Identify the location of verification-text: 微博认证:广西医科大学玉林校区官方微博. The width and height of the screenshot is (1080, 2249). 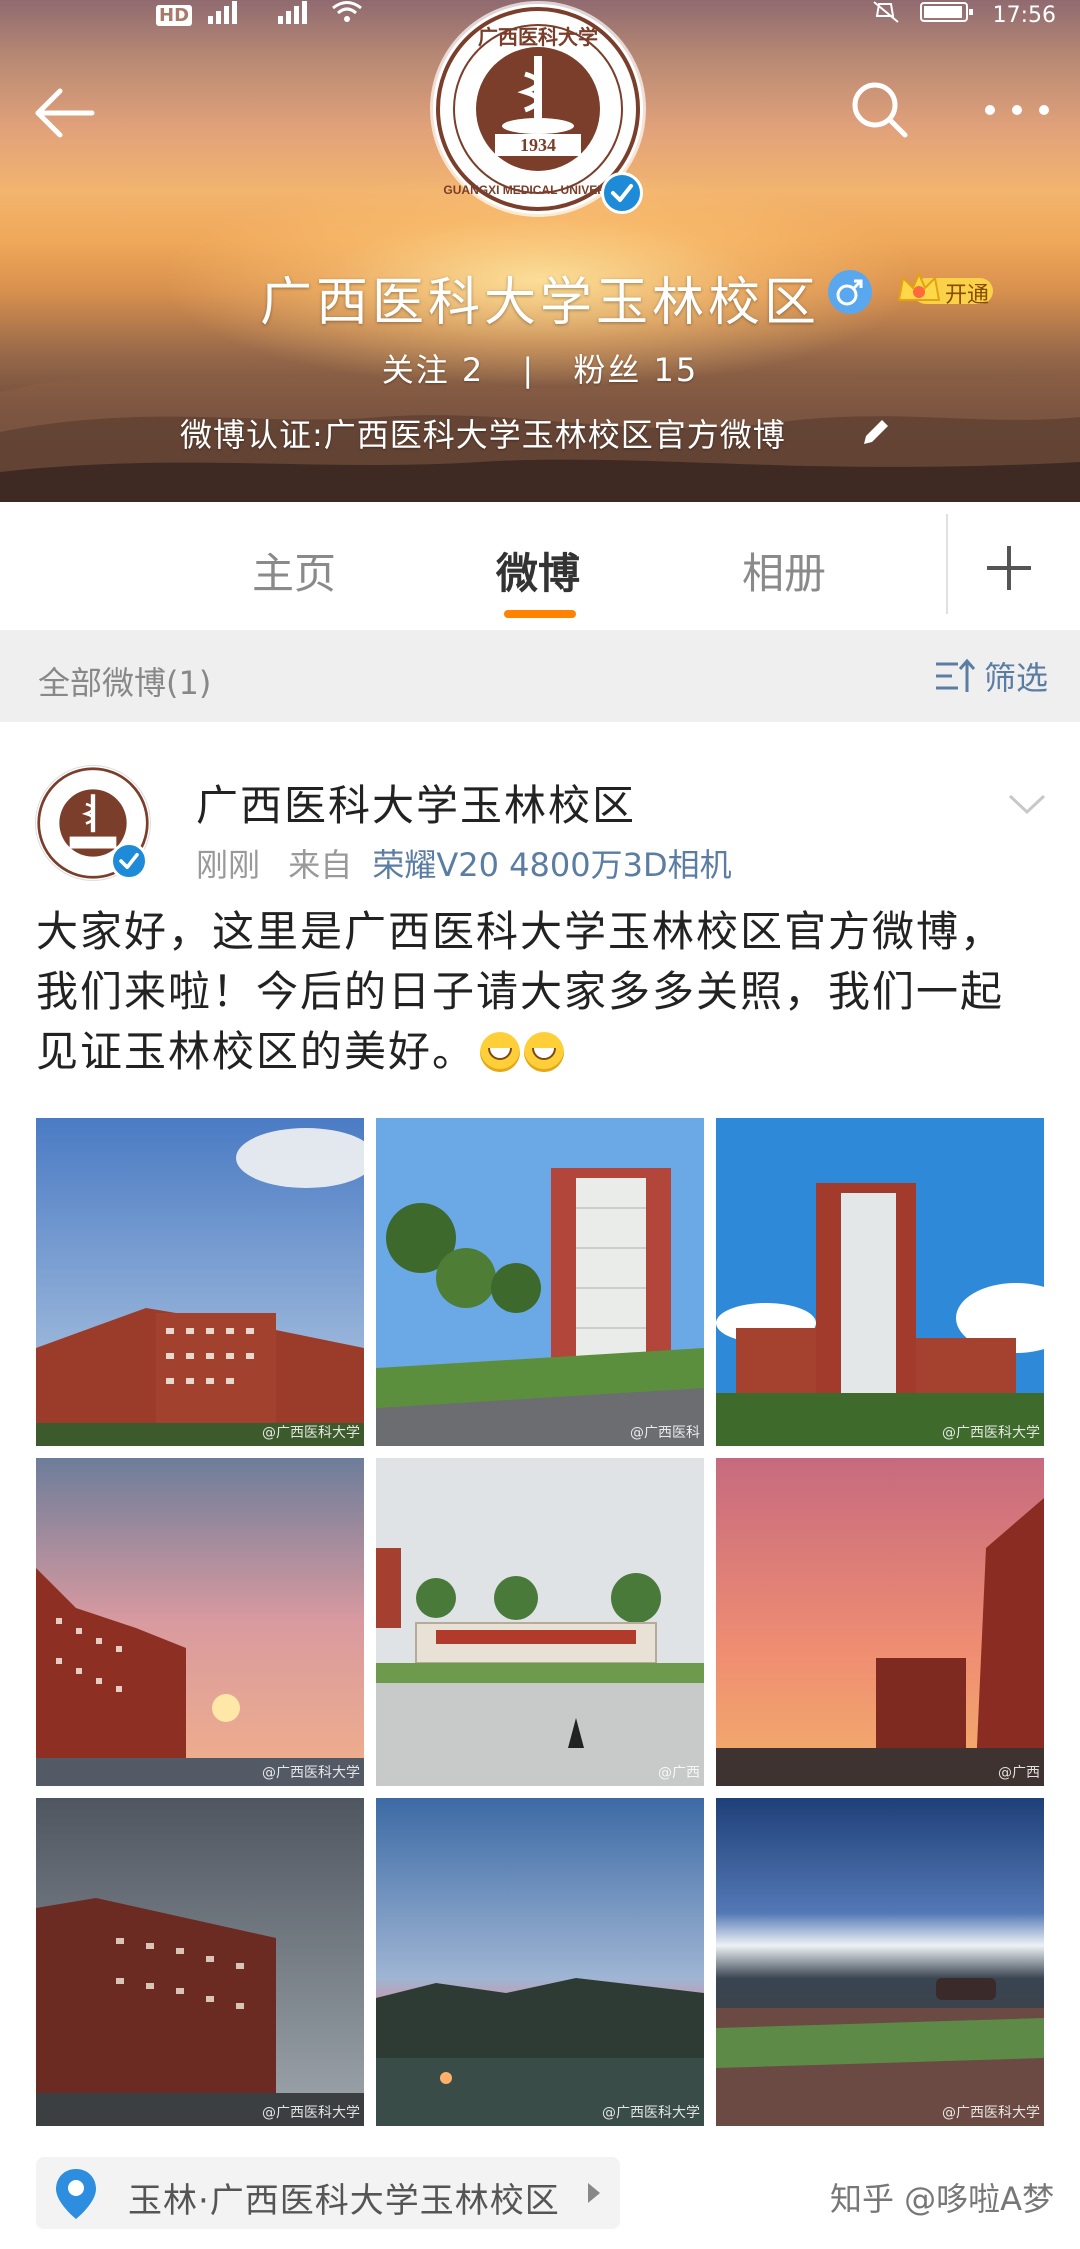
(483, 435).